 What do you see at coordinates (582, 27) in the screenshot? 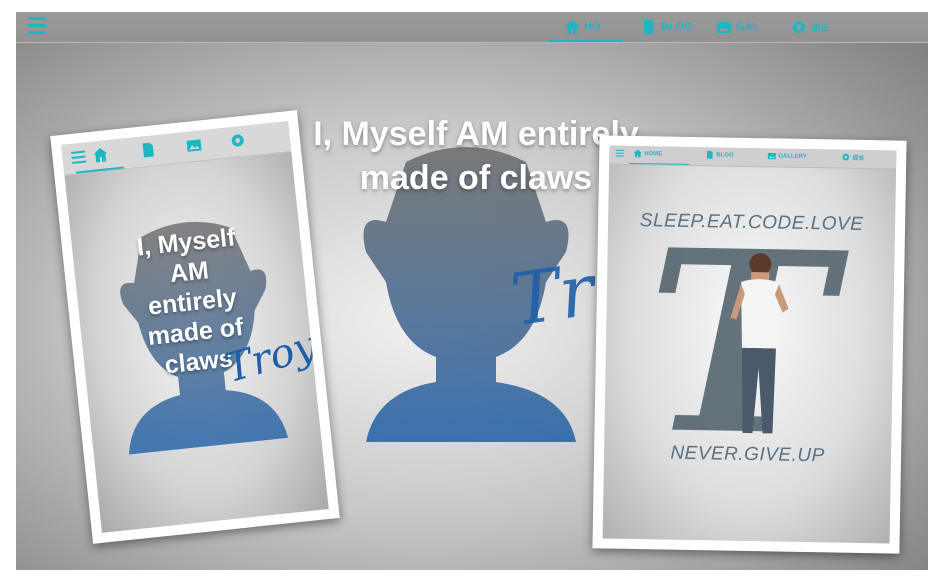
I see `nav-home: HO` at bounding box center [582, 27].